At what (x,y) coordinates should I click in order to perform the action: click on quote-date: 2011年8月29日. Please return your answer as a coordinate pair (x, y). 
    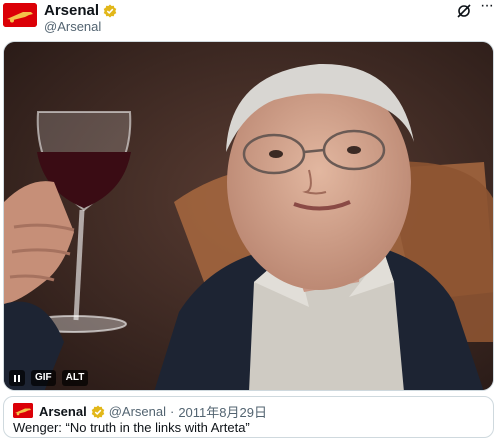
    Looking at the image, I should click on (222, 411).